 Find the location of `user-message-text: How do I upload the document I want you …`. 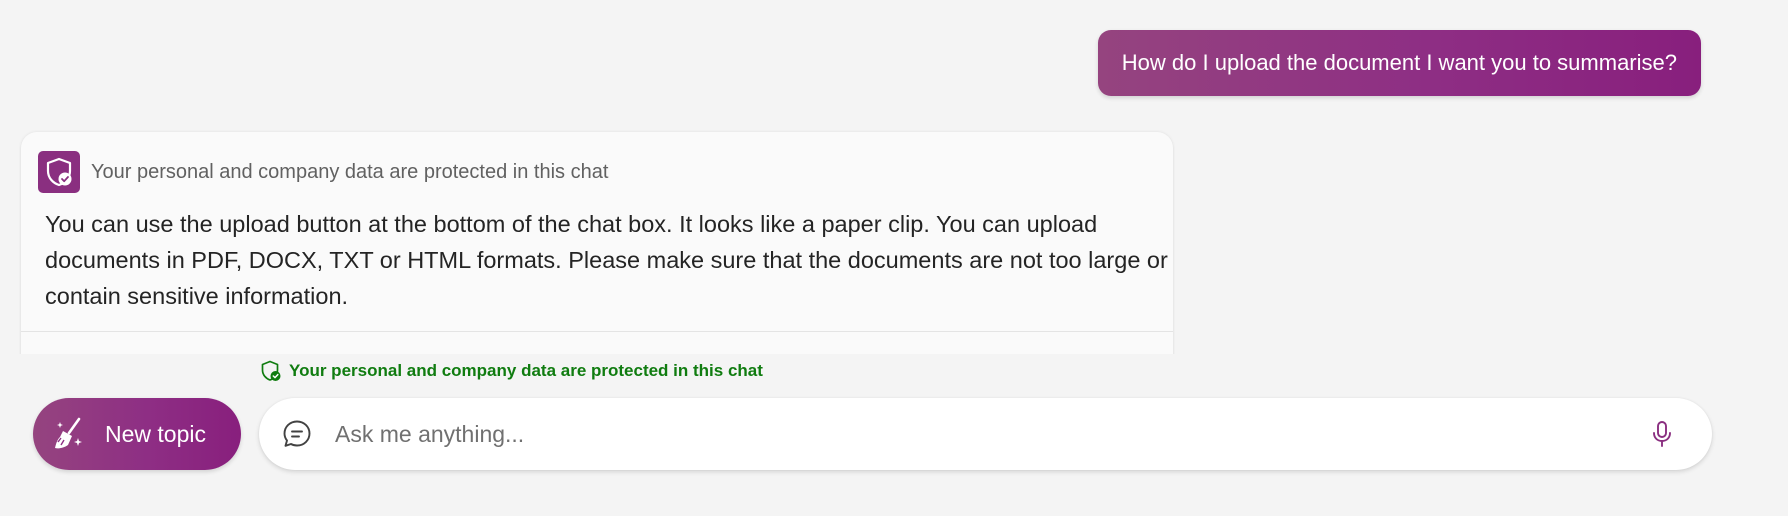

user-message-text: How do I upload the document I want you … is located at coordinates (1399, 62).